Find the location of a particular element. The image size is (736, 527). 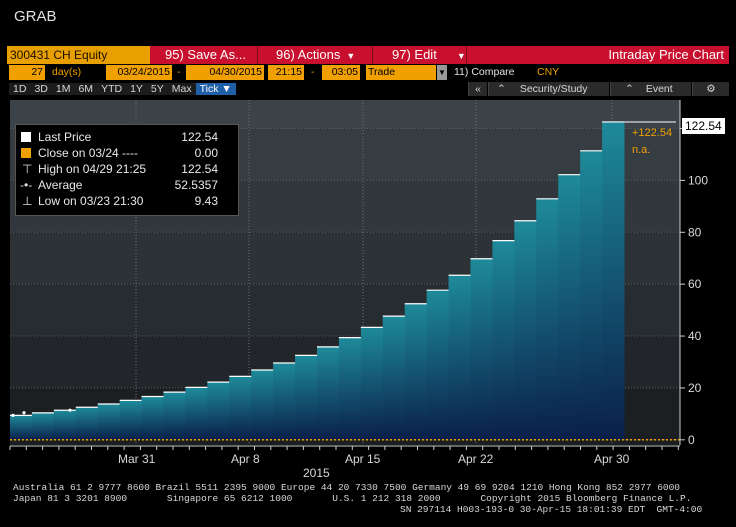

ticker-field: 300431 CH Equity is located at coordinates (78, 55).